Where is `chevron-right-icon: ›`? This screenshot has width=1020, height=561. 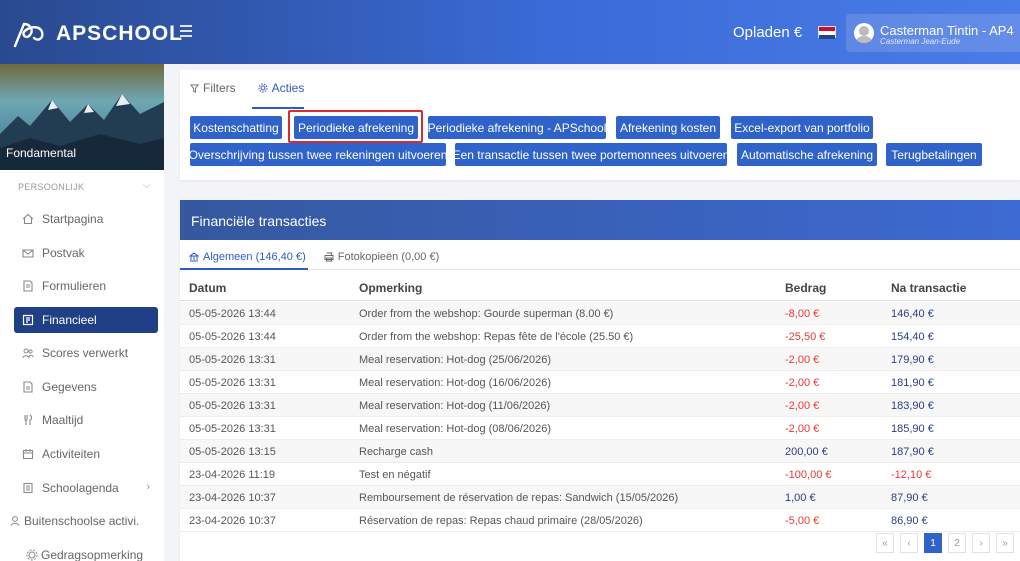
chevron-right-icon: › is located at coordinates (148, 487).